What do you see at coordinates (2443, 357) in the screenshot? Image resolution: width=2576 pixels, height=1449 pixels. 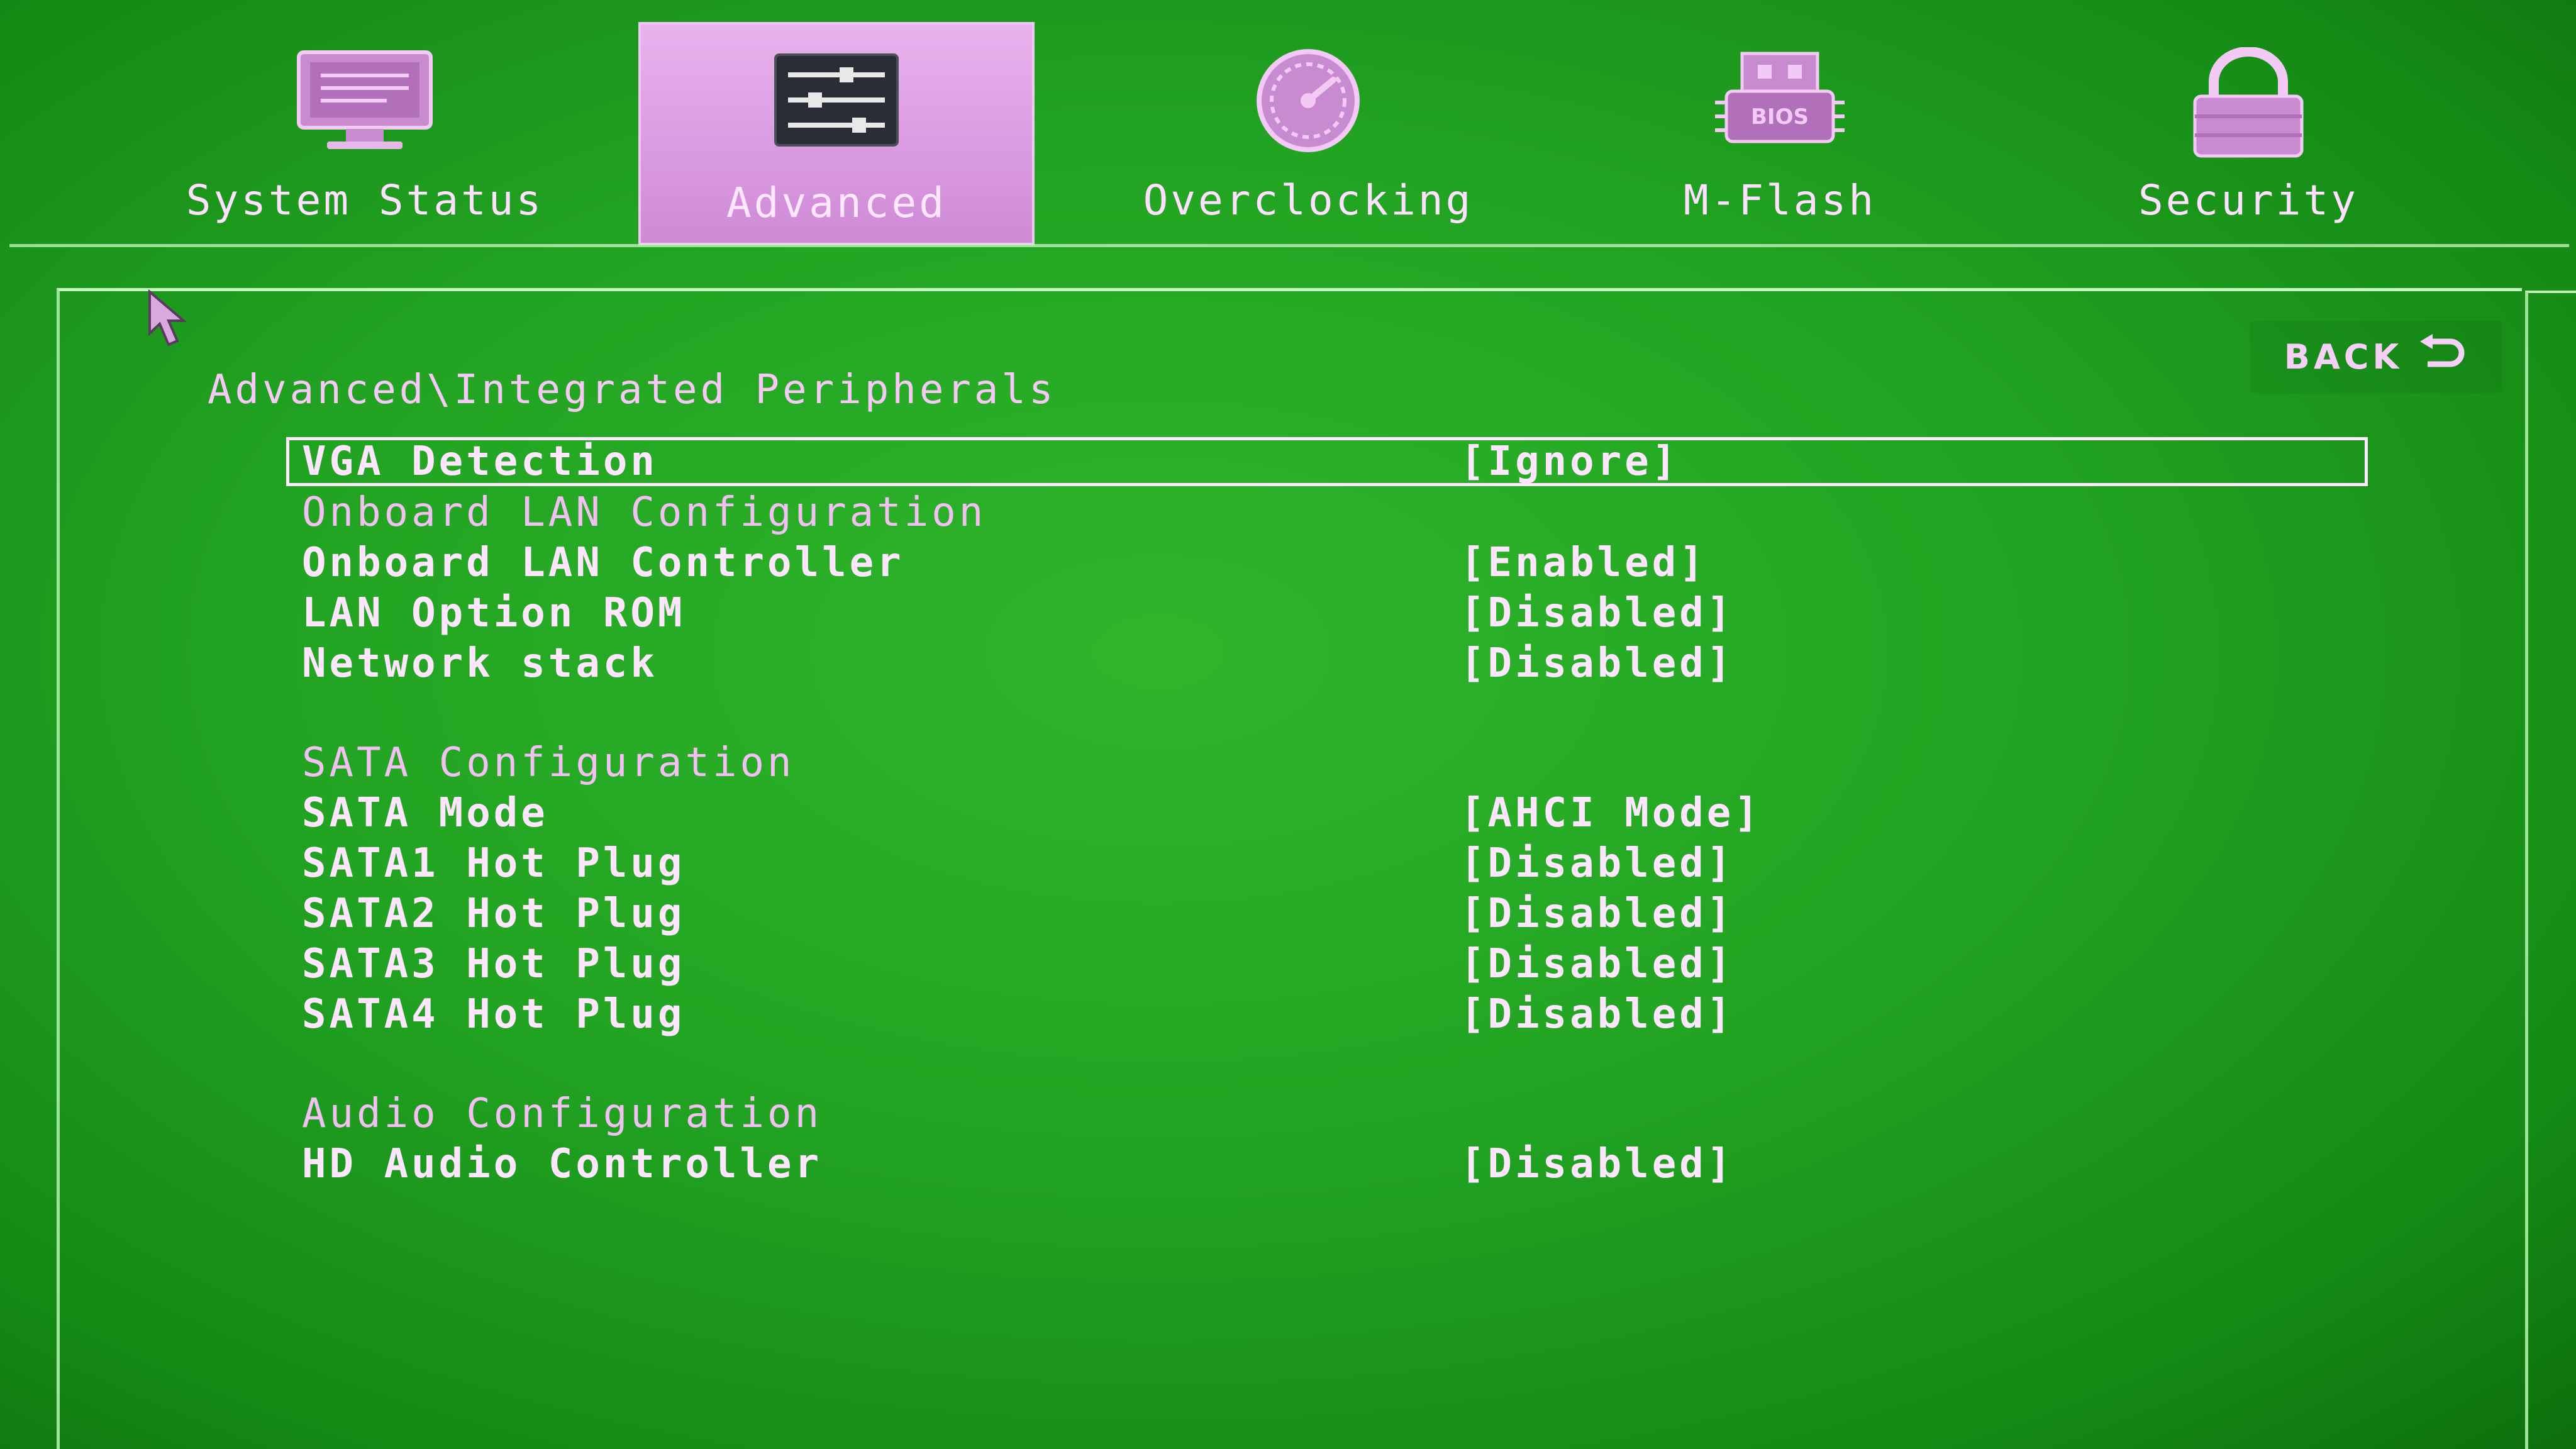 I see `return-arrow-icon` at bounding box center [2443, 357].